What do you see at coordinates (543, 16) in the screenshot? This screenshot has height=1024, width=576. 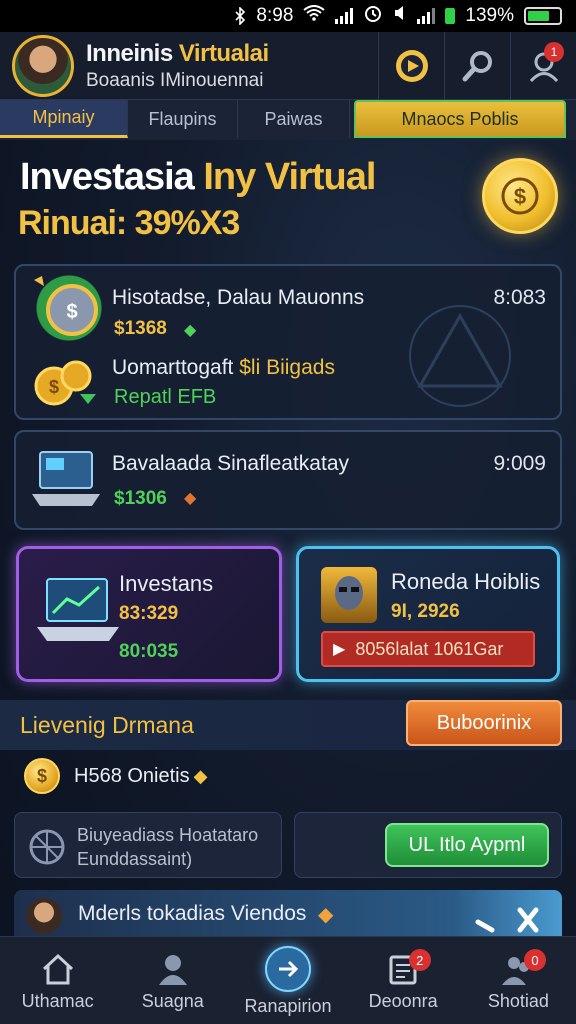 I see `battery-icon` at bounding box center [543, 16].